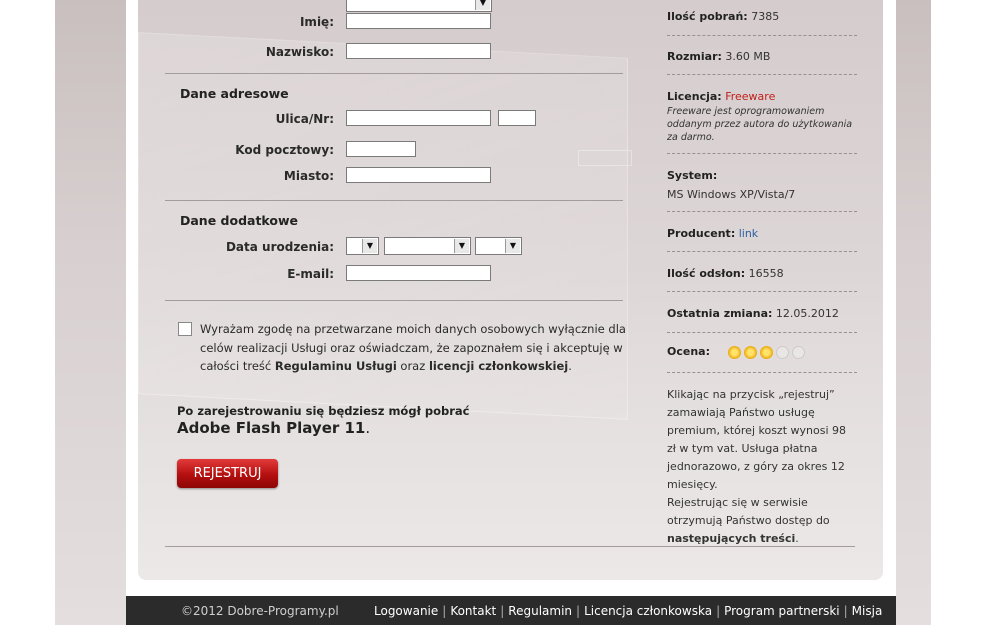 This screenshot has width=1000, height=625. What do you see at coordinates (692, 175) in the screenshot?
I see `system-label: System:` at bounding box center [692, 175].